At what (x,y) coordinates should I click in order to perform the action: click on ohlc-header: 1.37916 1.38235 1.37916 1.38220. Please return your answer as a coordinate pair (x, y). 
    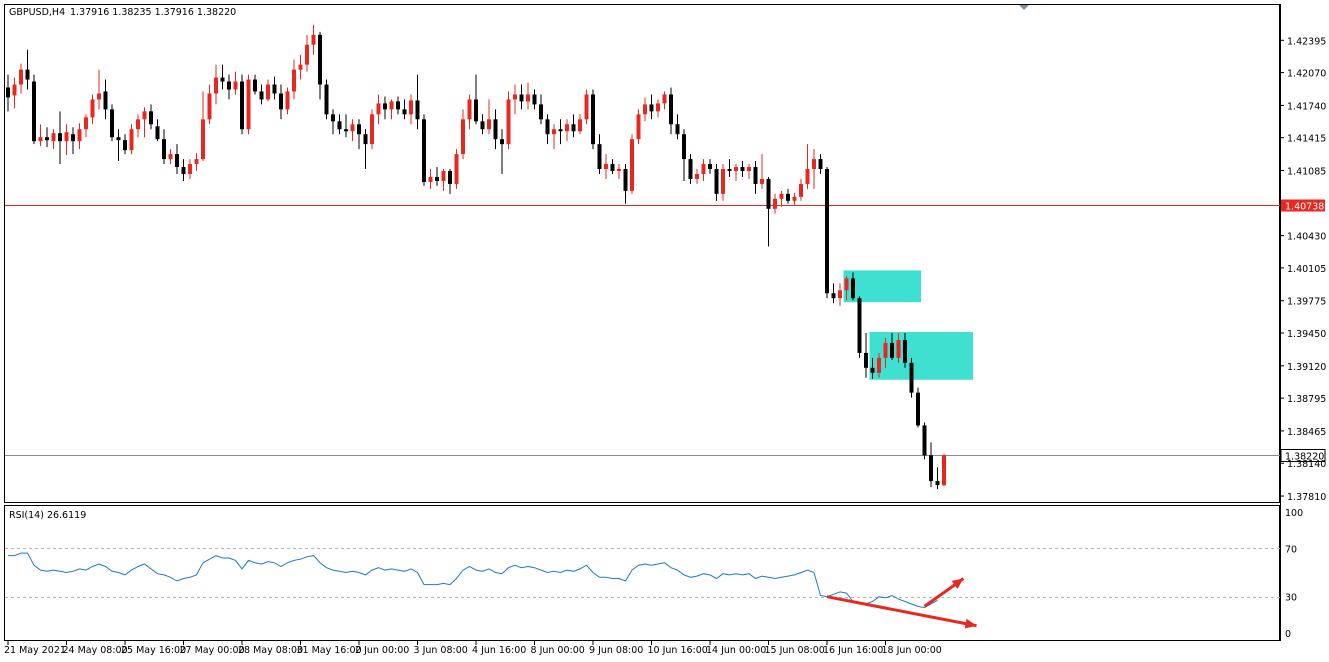
    Looking at the image, I should click on (153, 12).